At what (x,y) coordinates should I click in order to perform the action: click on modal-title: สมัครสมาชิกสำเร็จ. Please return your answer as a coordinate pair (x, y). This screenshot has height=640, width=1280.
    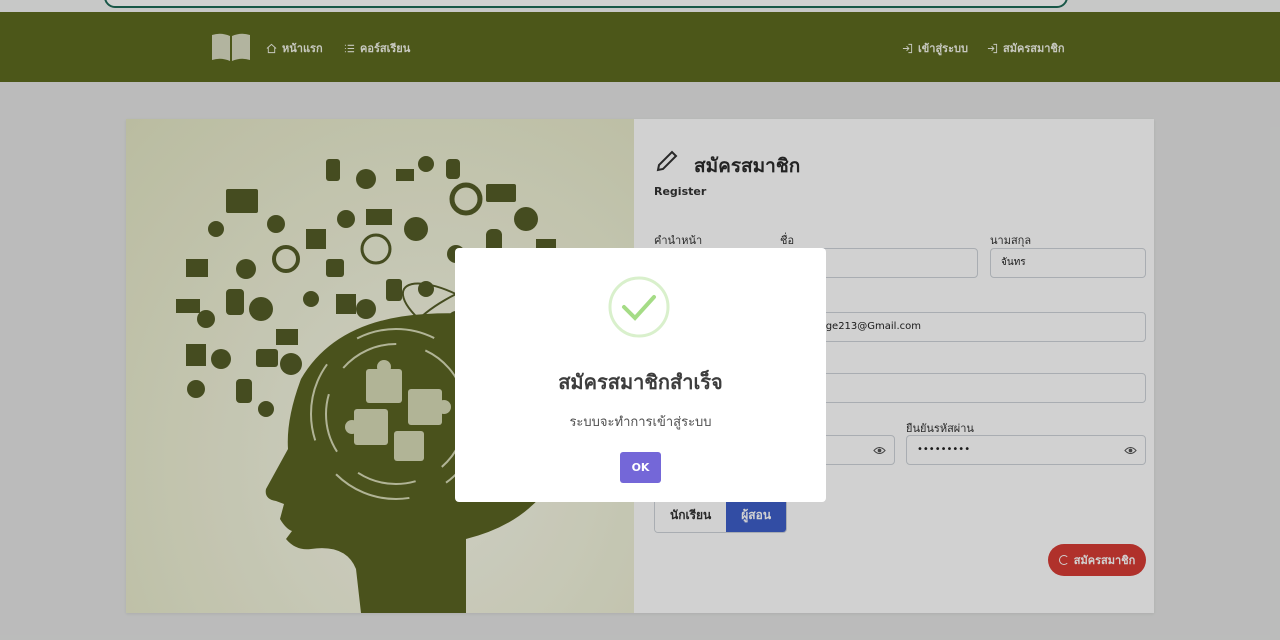
    Looking at the image, I should click on (640, 382).